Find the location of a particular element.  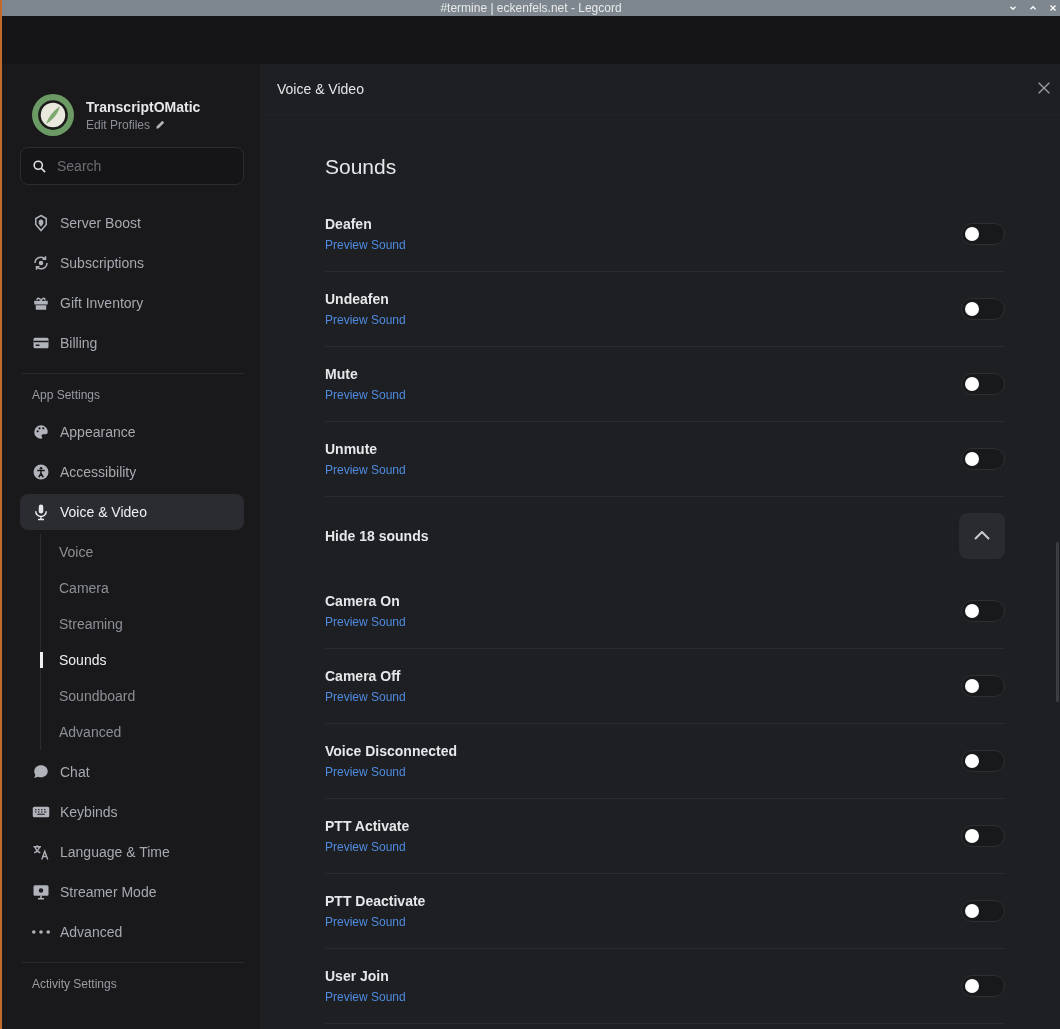

accessibility-icon is located at coordinates (41, 472).